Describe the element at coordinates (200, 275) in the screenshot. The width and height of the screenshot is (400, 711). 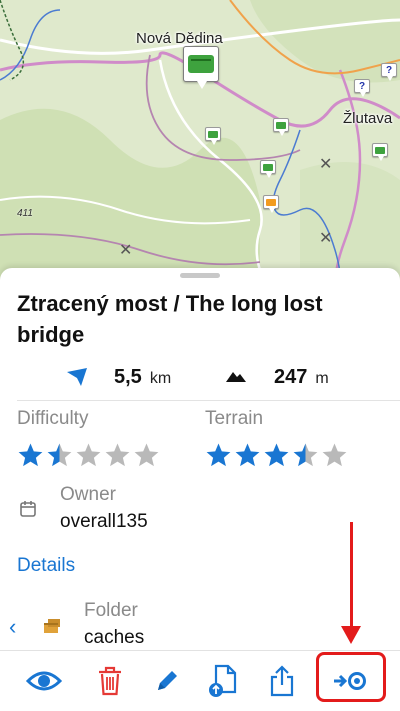
I see `sheet-grabber` at that location.